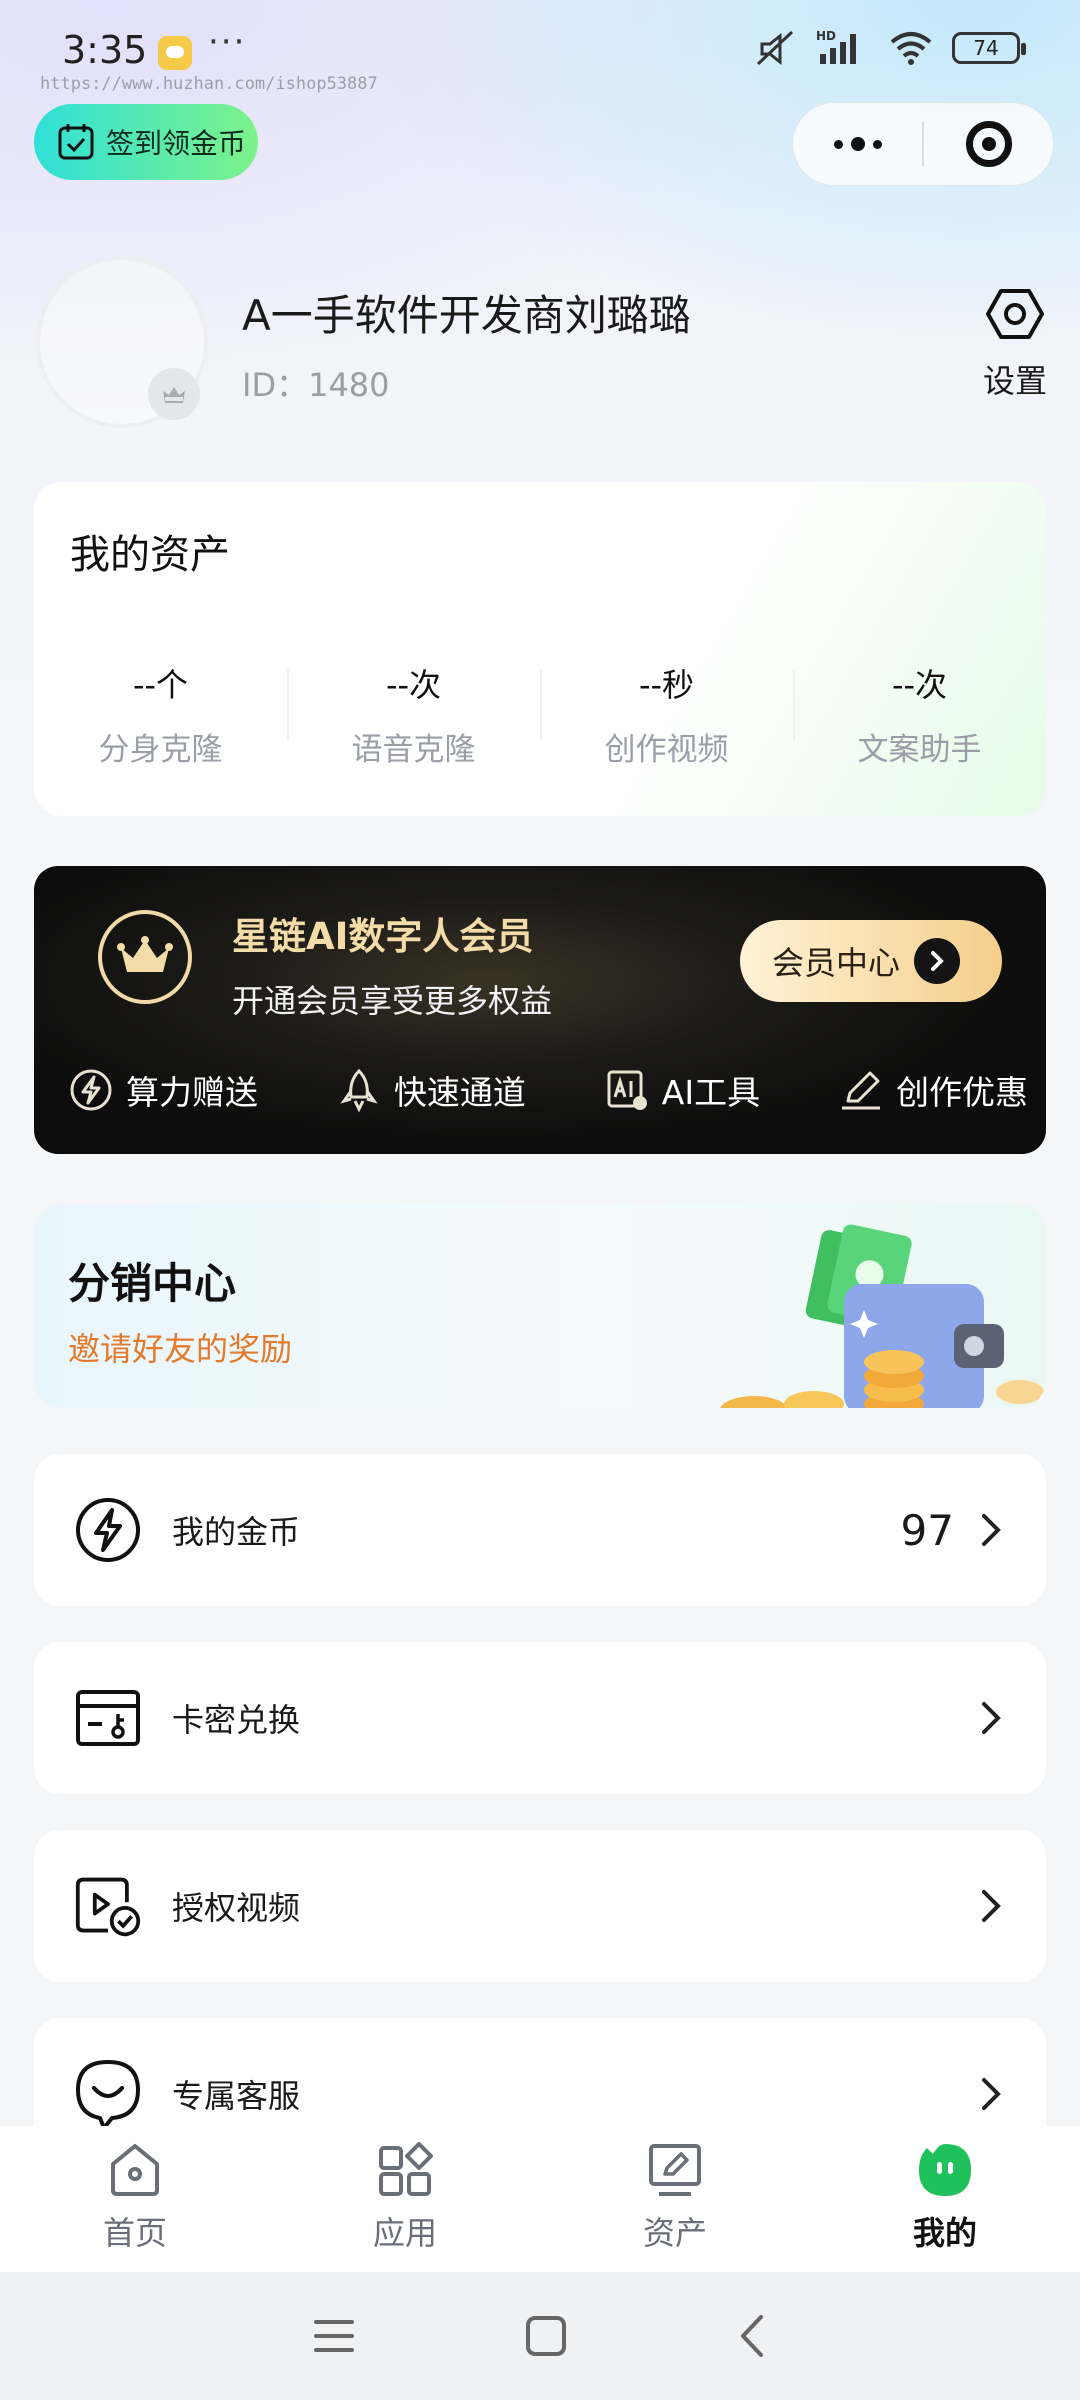  Describe the element at coordinates (945, 2199) in the screenshot. I see `tab-mine: 我的` at that location.